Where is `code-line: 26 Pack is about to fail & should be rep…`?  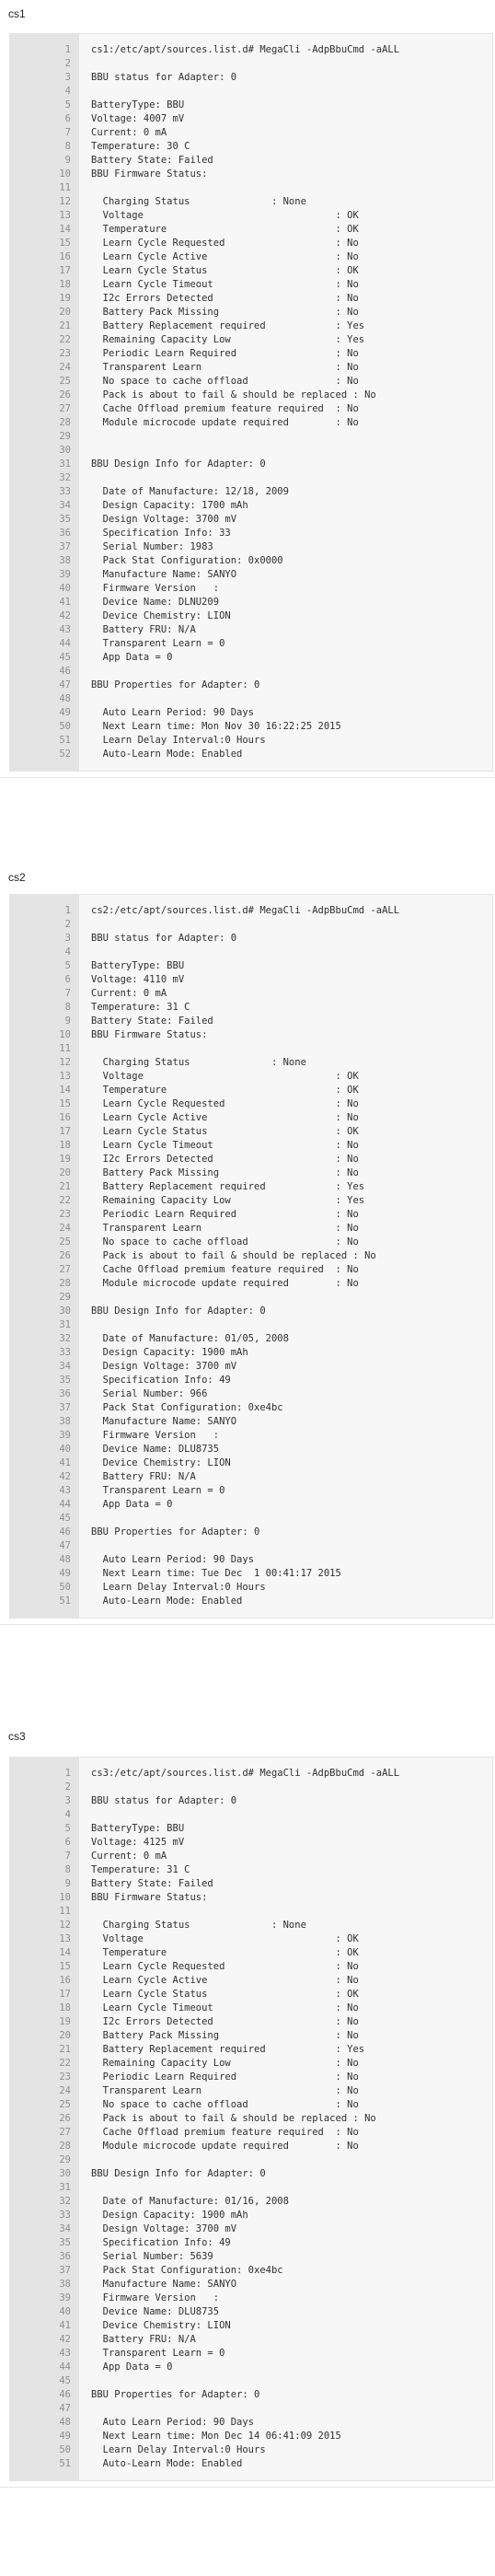
code-line: 26 Pack is about to fail & should be rep… is located at coordinates (251, 2119).